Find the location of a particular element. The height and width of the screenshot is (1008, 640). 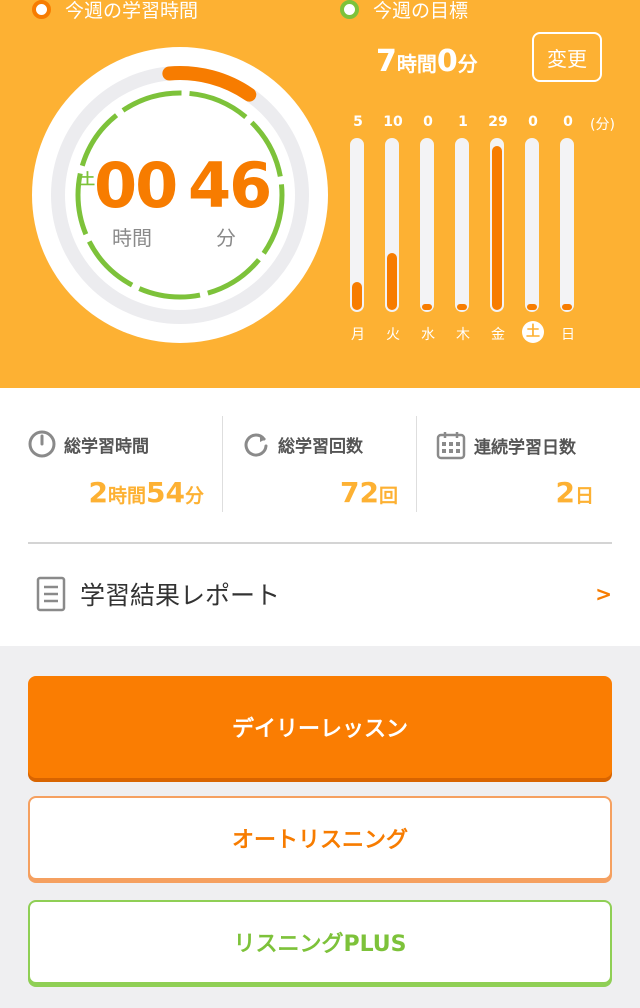

goal-hours: 7 is located at coordinates (386, 61).